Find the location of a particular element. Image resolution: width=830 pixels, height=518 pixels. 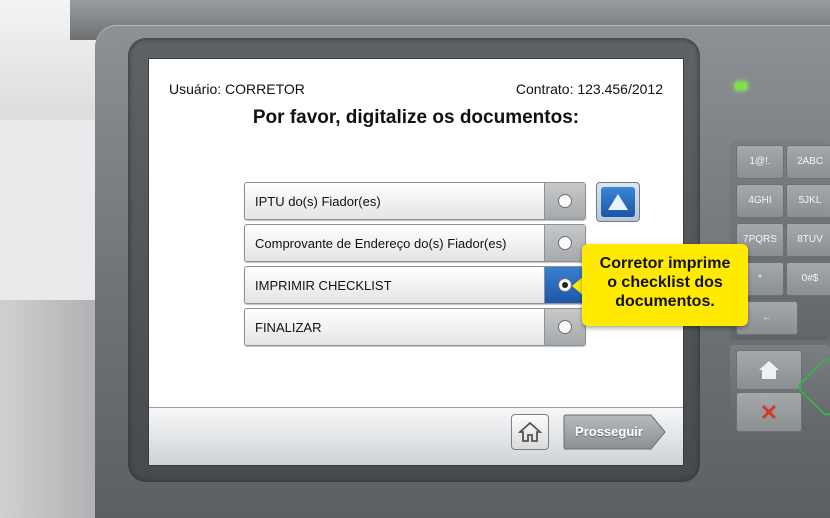

prosseguir-button: Prosseguir is located at coordinates (615, 432).